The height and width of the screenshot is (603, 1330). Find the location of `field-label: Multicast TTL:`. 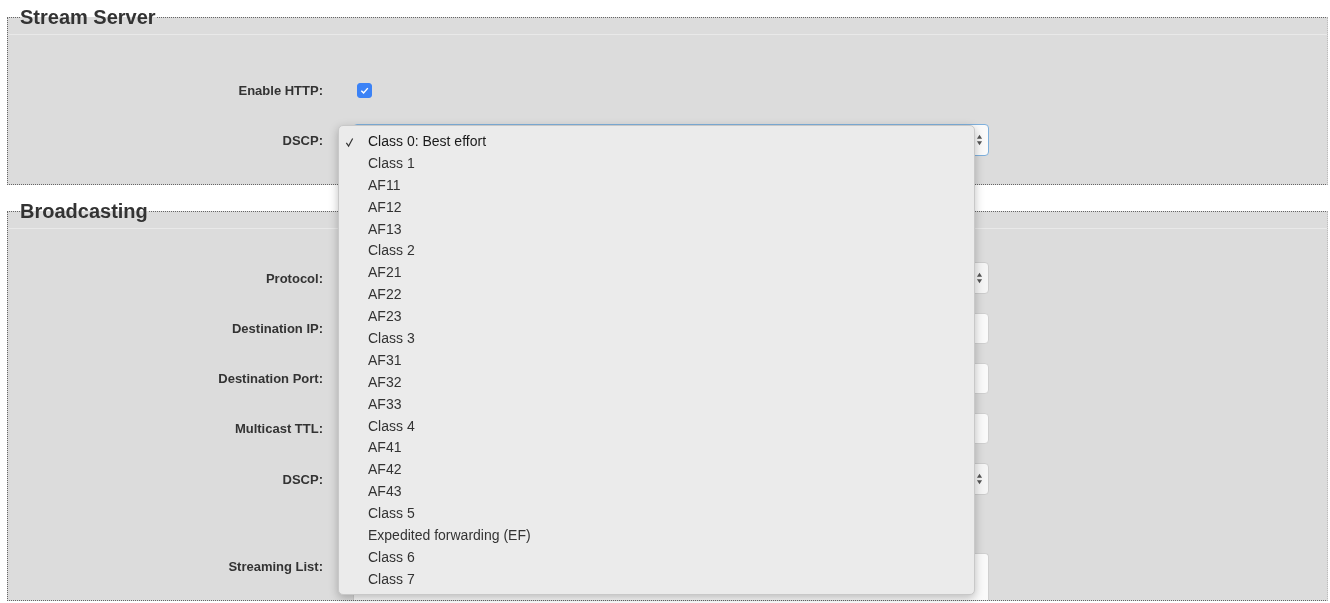

field-label: Multicast TTL: is located at coordinates (278, 428).